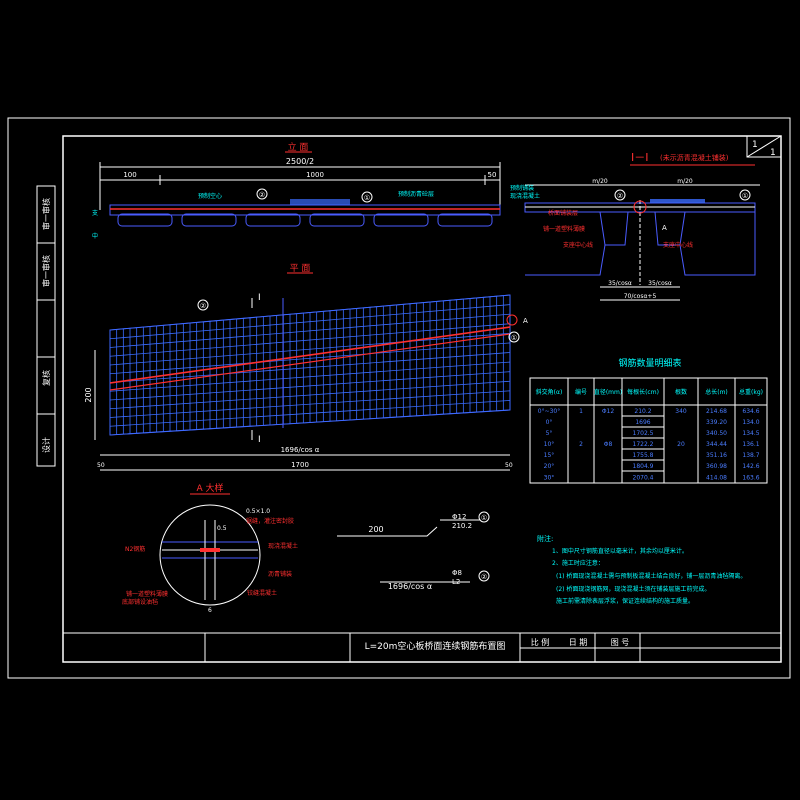 The width and height of the screenshot is (800, 800). Describe the element at coordinates (750, 433) in the screenshot. I see `table-cell: 134.5` at that location.